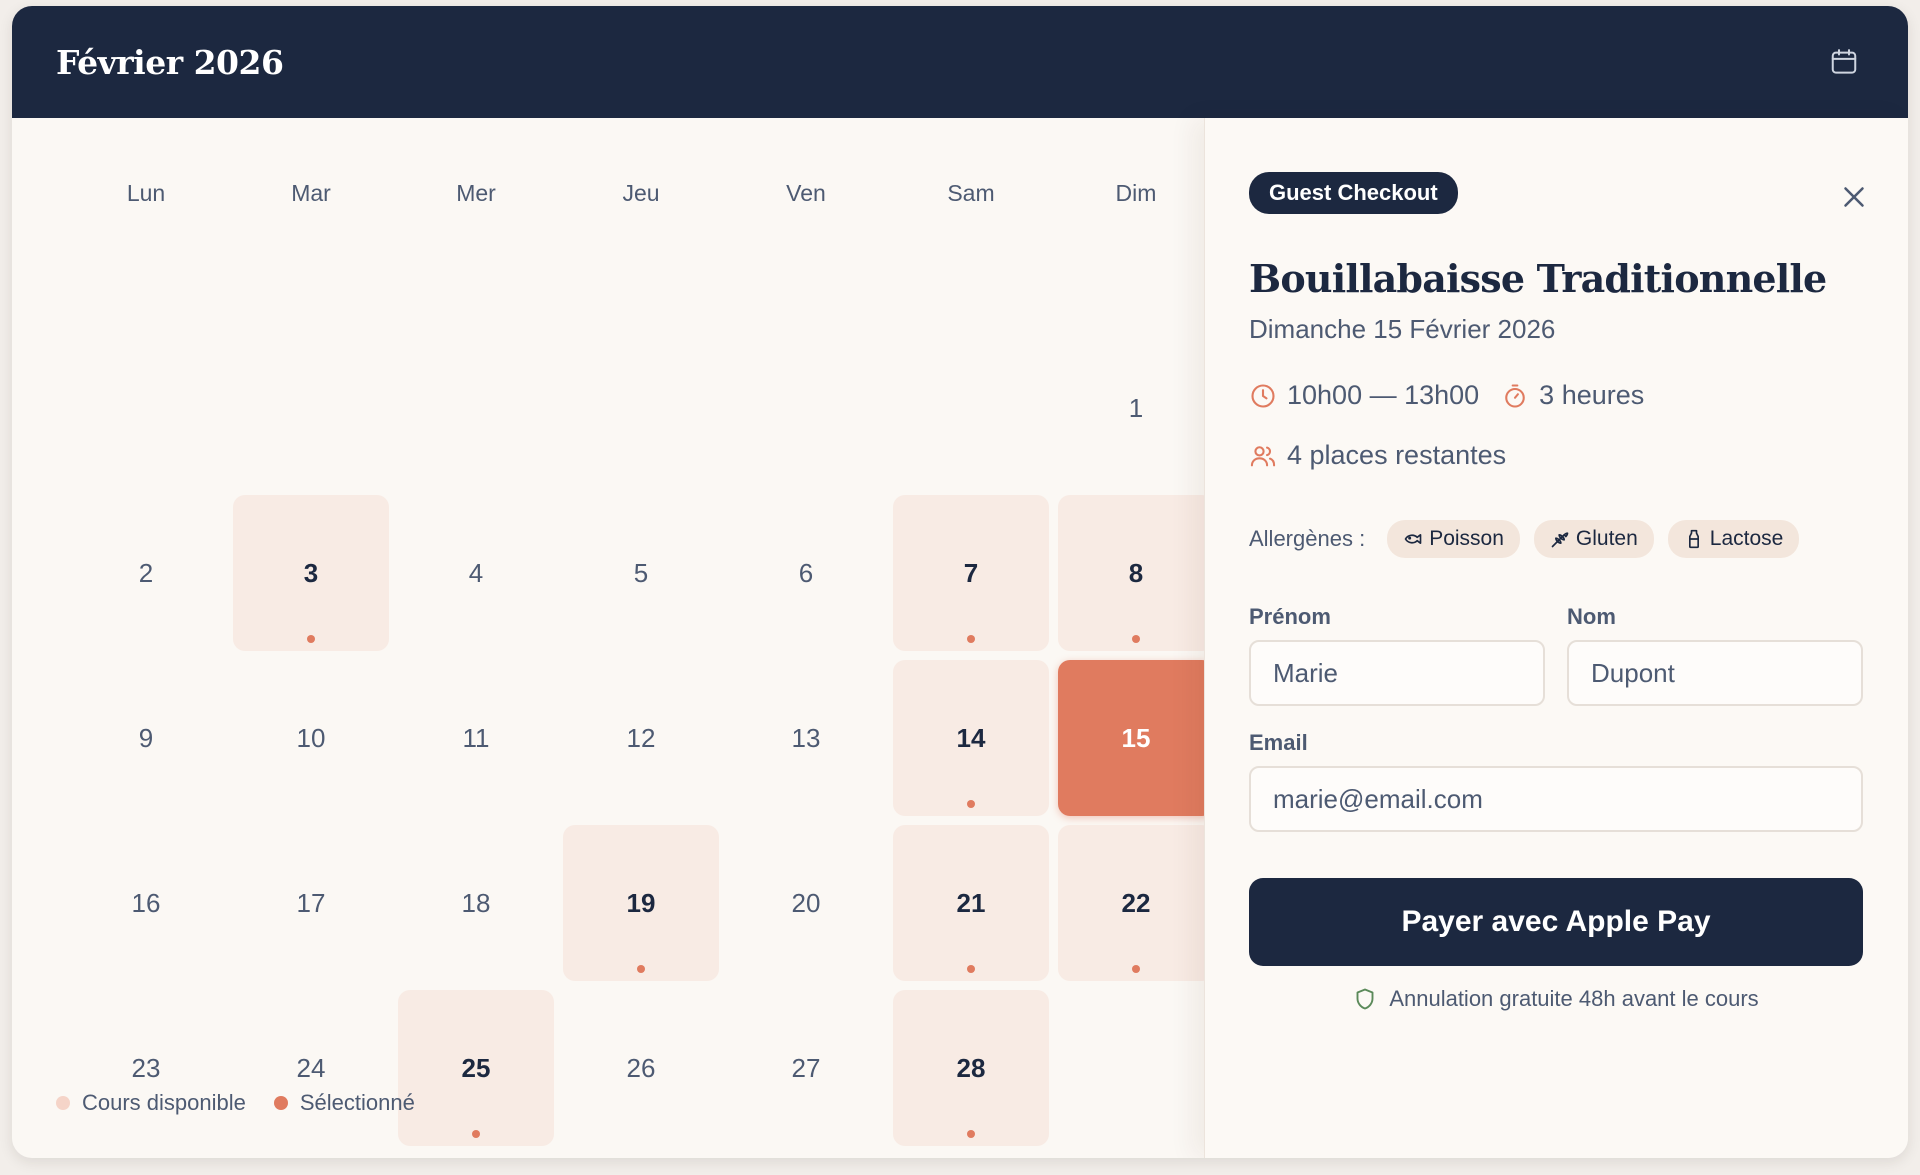 The width and height of the screenshot is (1920, 1175). I want to click on day-number: 19, so click(641, 902).